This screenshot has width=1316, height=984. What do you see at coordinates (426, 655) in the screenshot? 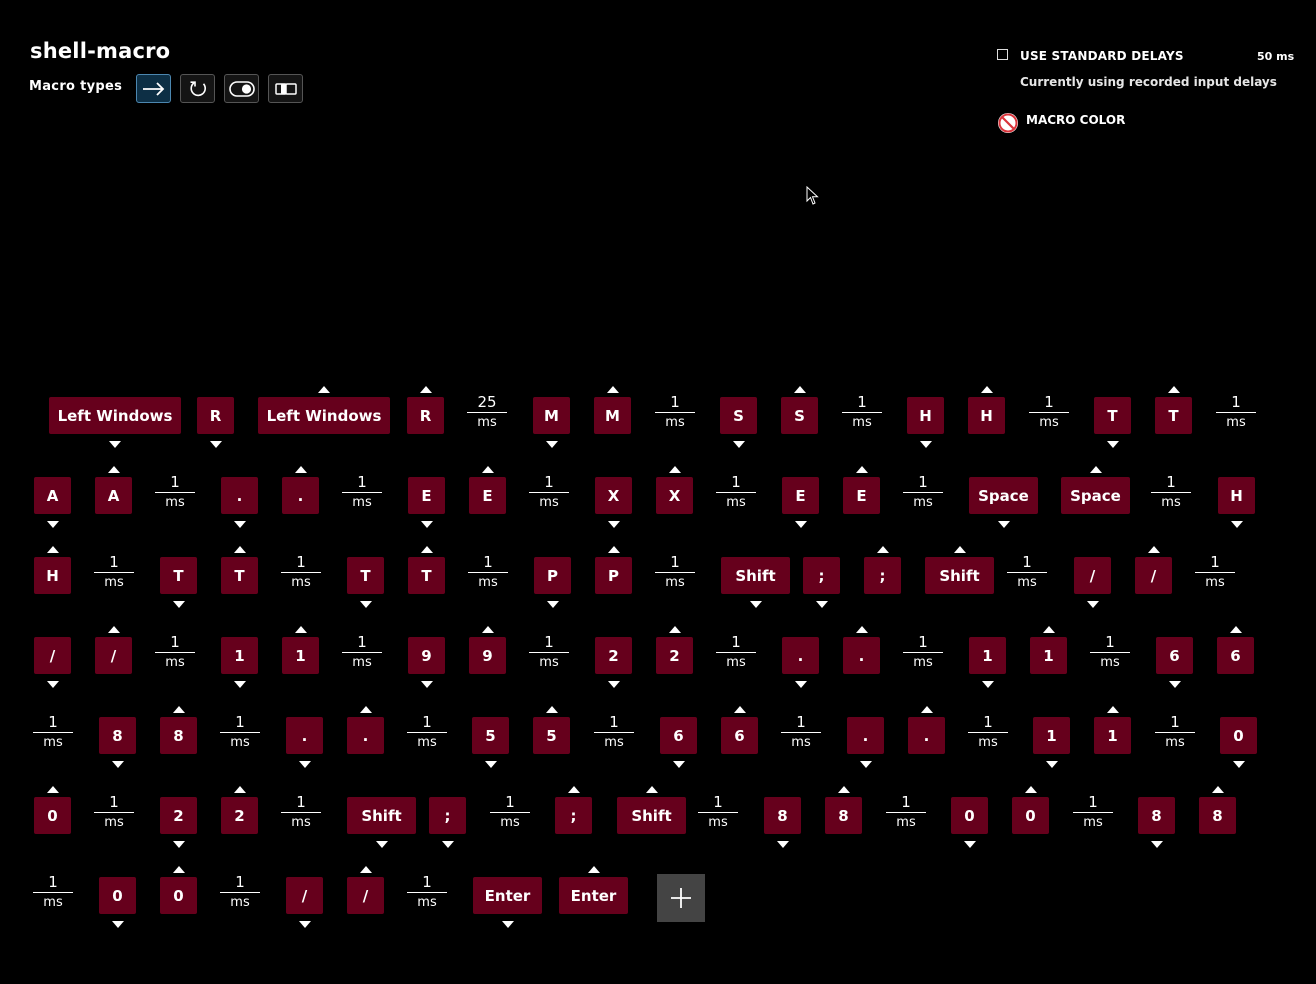
I see `key-down-step: 9` at bounding box center [426, 655].